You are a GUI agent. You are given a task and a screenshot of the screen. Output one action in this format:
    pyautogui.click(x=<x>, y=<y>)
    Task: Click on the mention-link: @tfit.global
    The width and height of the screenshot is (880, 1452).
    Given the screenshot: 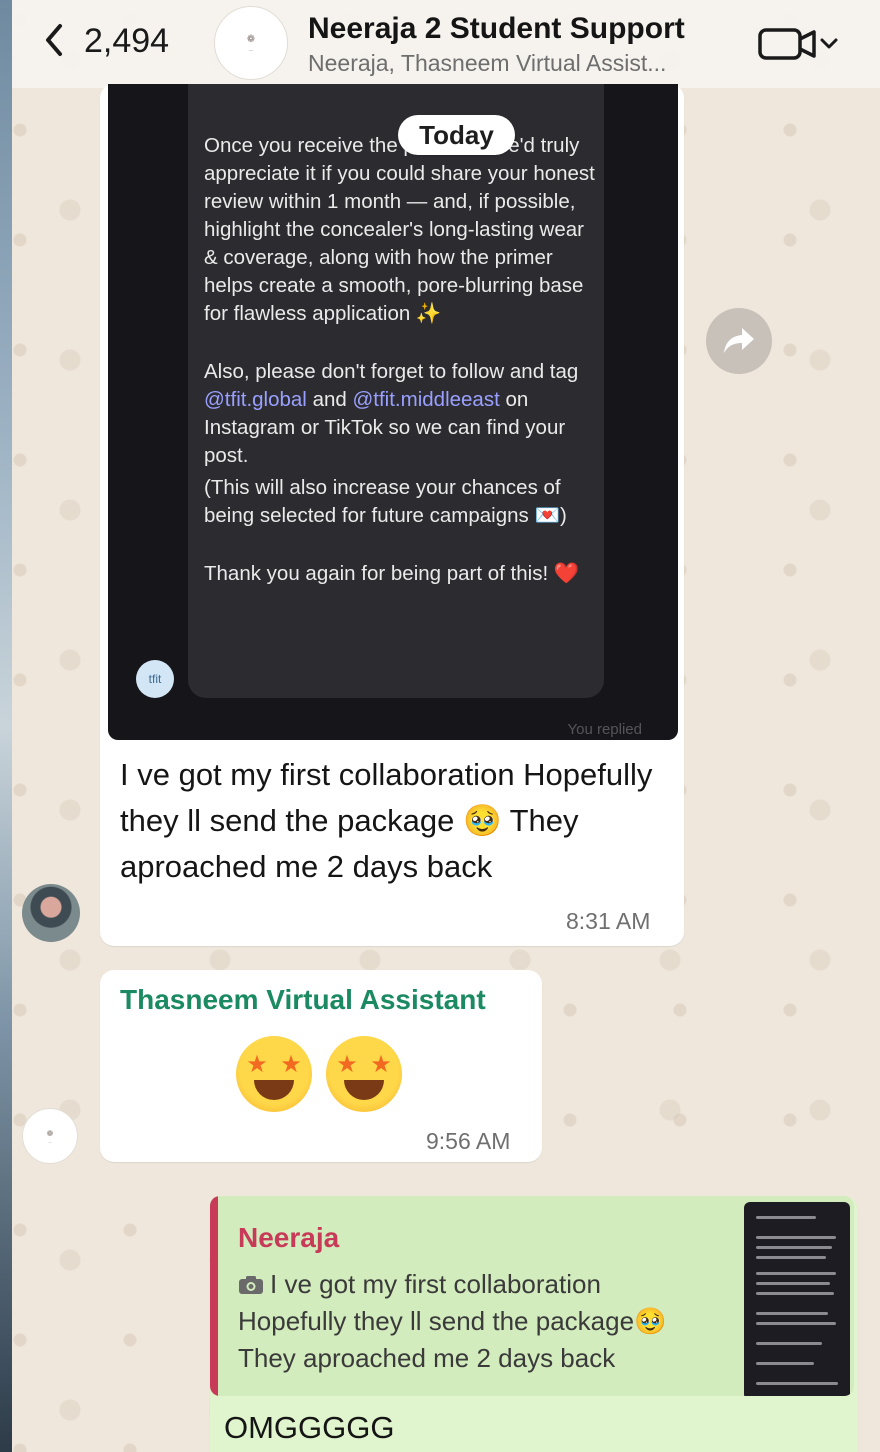 What is the action you would take?
    pyautogui.click(x=255, y=399)
    